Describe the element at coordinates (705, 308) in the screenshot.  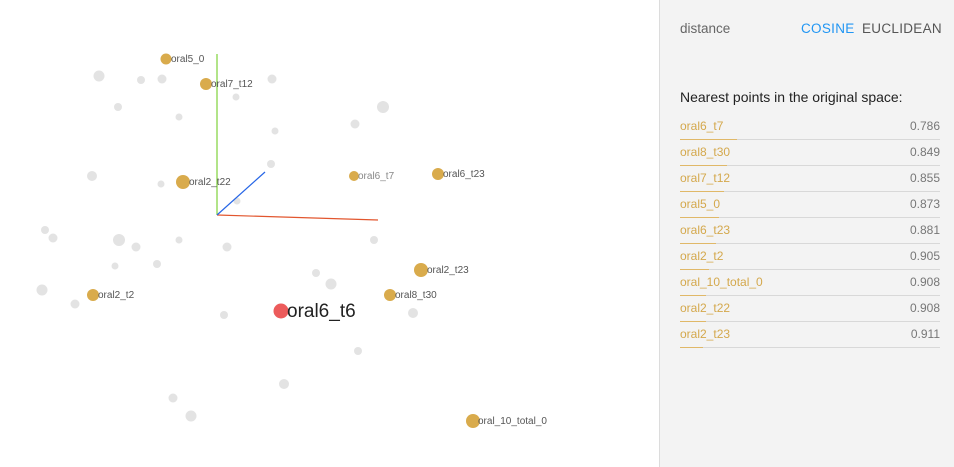
I see `neighbor-name: oral2_t22` at that location.